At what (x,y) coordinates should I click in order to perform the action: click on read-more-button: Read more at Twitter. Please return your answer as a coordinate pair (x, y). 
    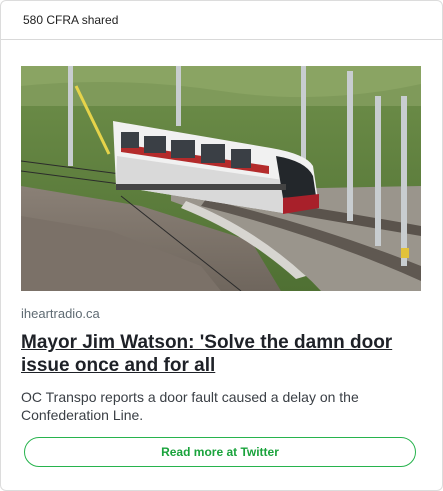
    Looking at the image, I should click on (220, 452).